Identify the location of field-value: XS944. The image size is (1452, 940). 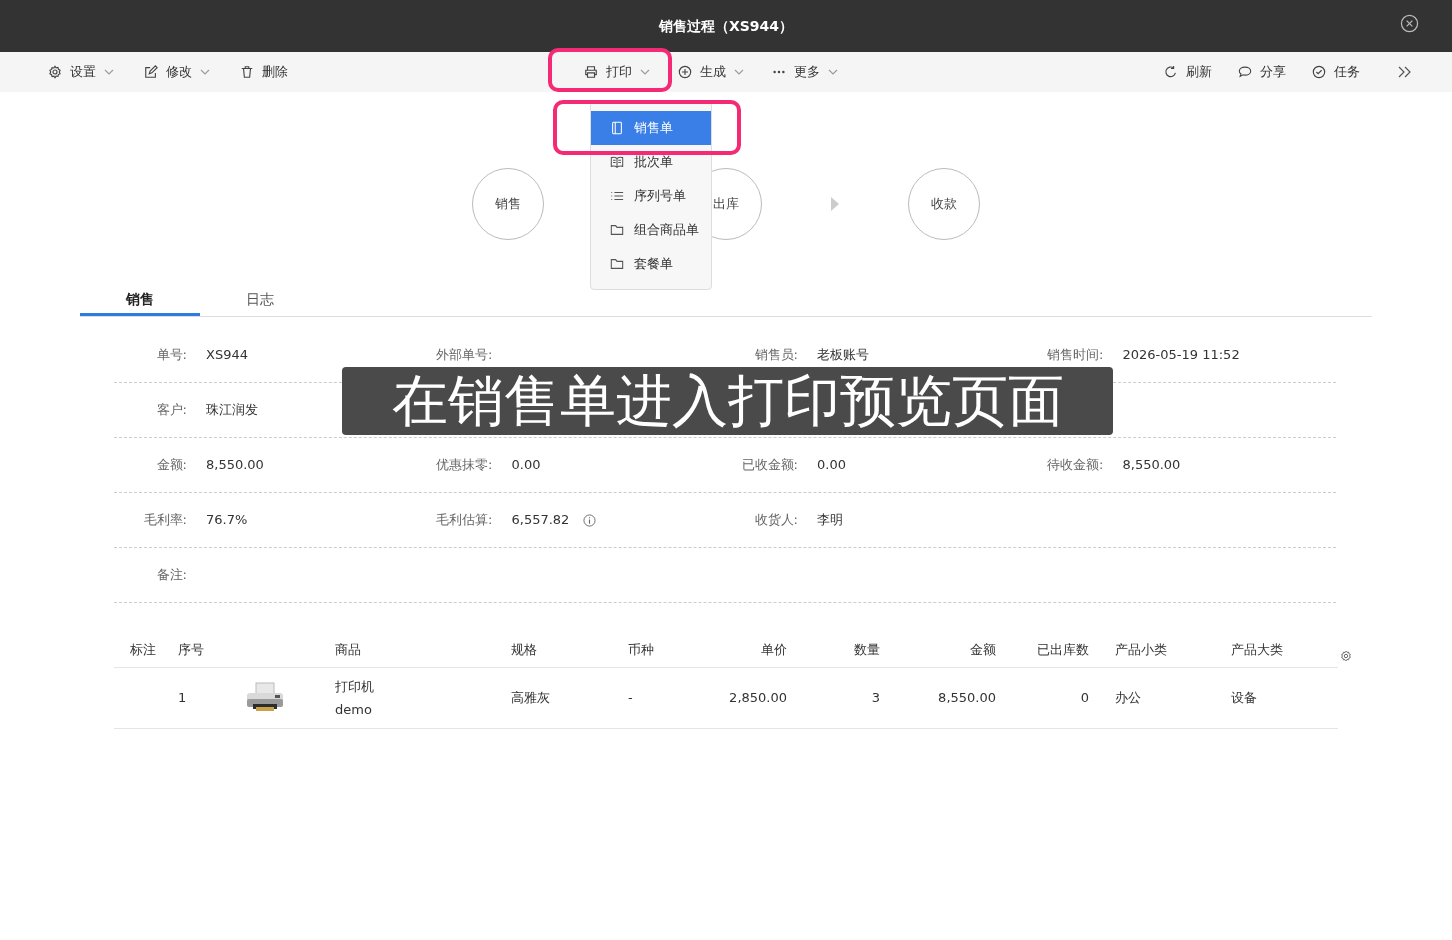
(227, 355).